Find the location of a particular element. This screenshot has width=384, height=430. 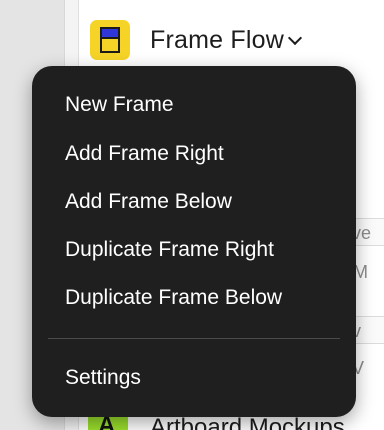

plugin-header: Frame Flow is located at coordinates (196, 40).